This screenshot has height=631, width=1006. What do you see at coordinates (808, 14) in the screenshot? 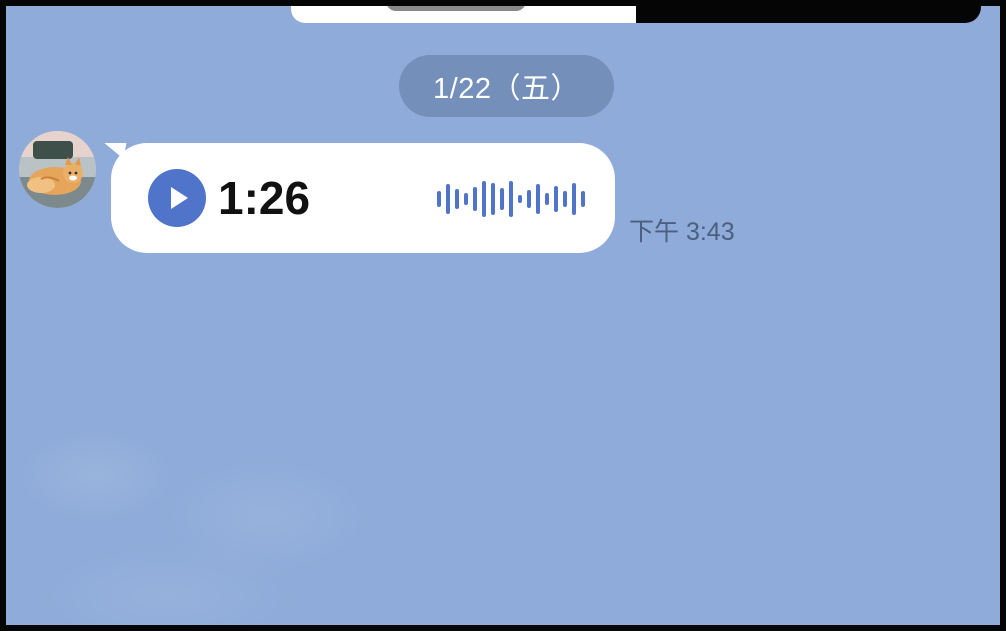
I see `top-bar-right-segment` at bounding box center [808, 14].